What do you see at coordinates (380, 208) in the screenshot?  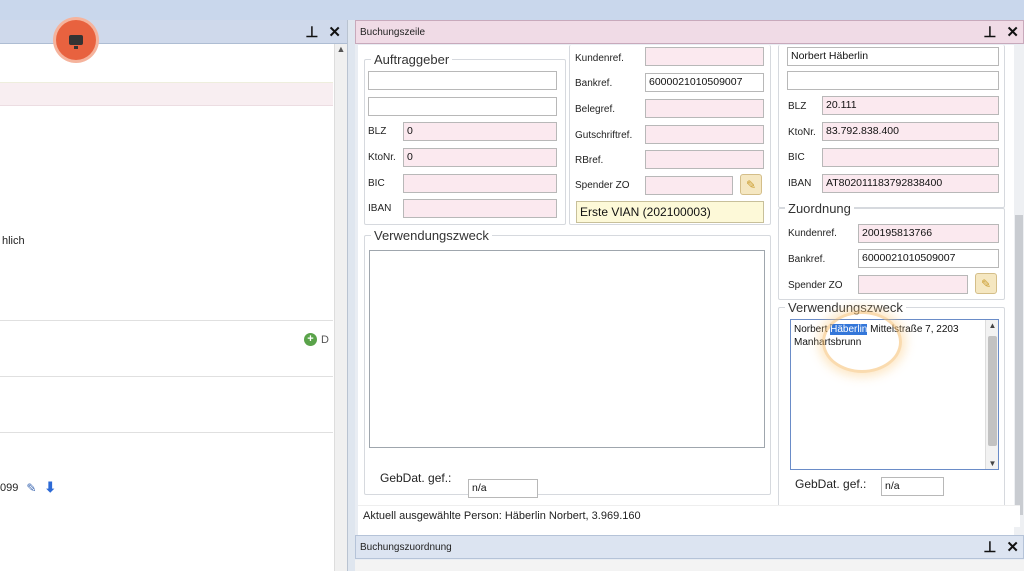 I see `iban-label: IBAN` at bounding box center [380, 208].